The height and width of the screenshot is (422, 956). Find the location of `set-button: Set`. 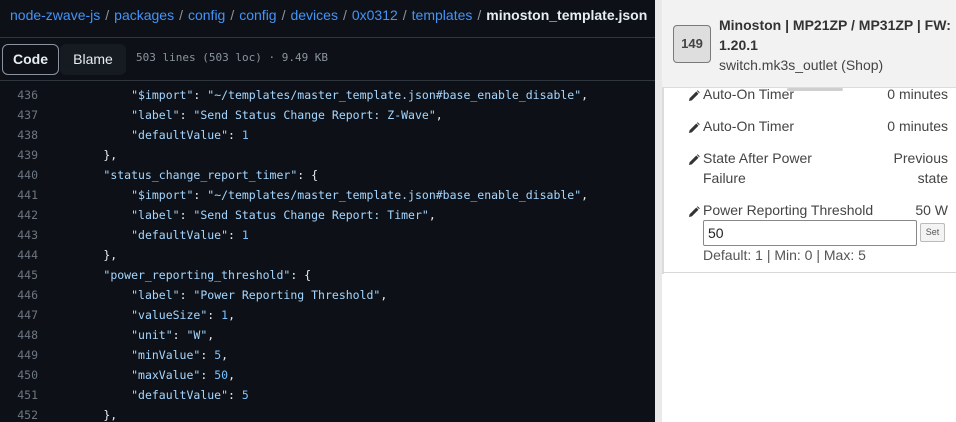

set-button: Set is located at coordinates (932, 232).